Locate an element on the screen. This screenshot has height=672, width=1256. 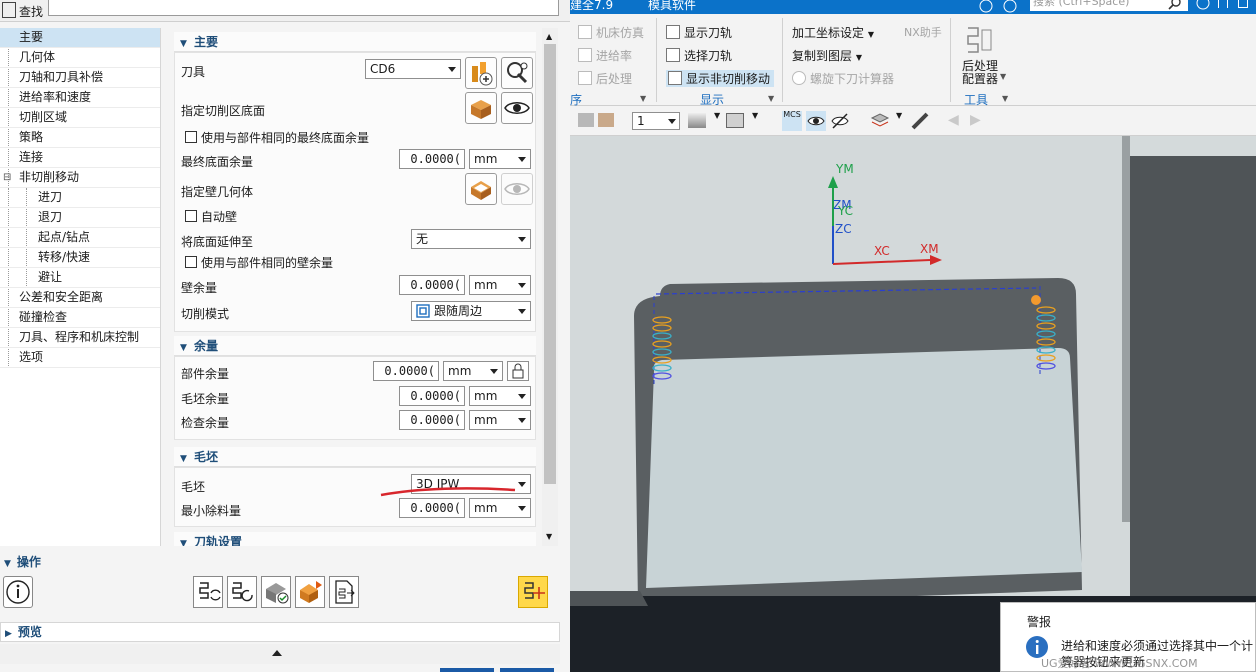
maximize-icon is located at coordinates (1223, 4).